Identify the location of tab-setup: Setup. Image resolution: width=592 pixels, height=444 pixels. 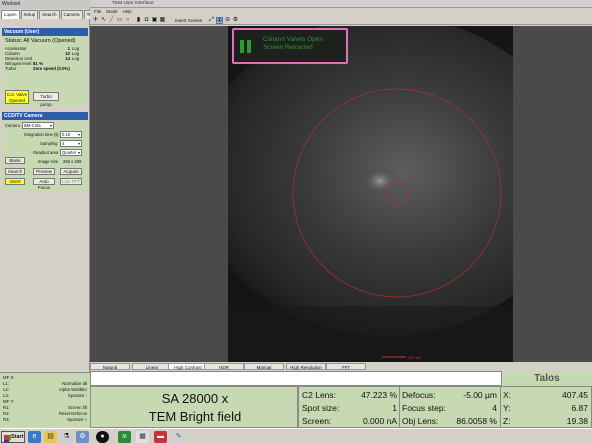
(29, 14).